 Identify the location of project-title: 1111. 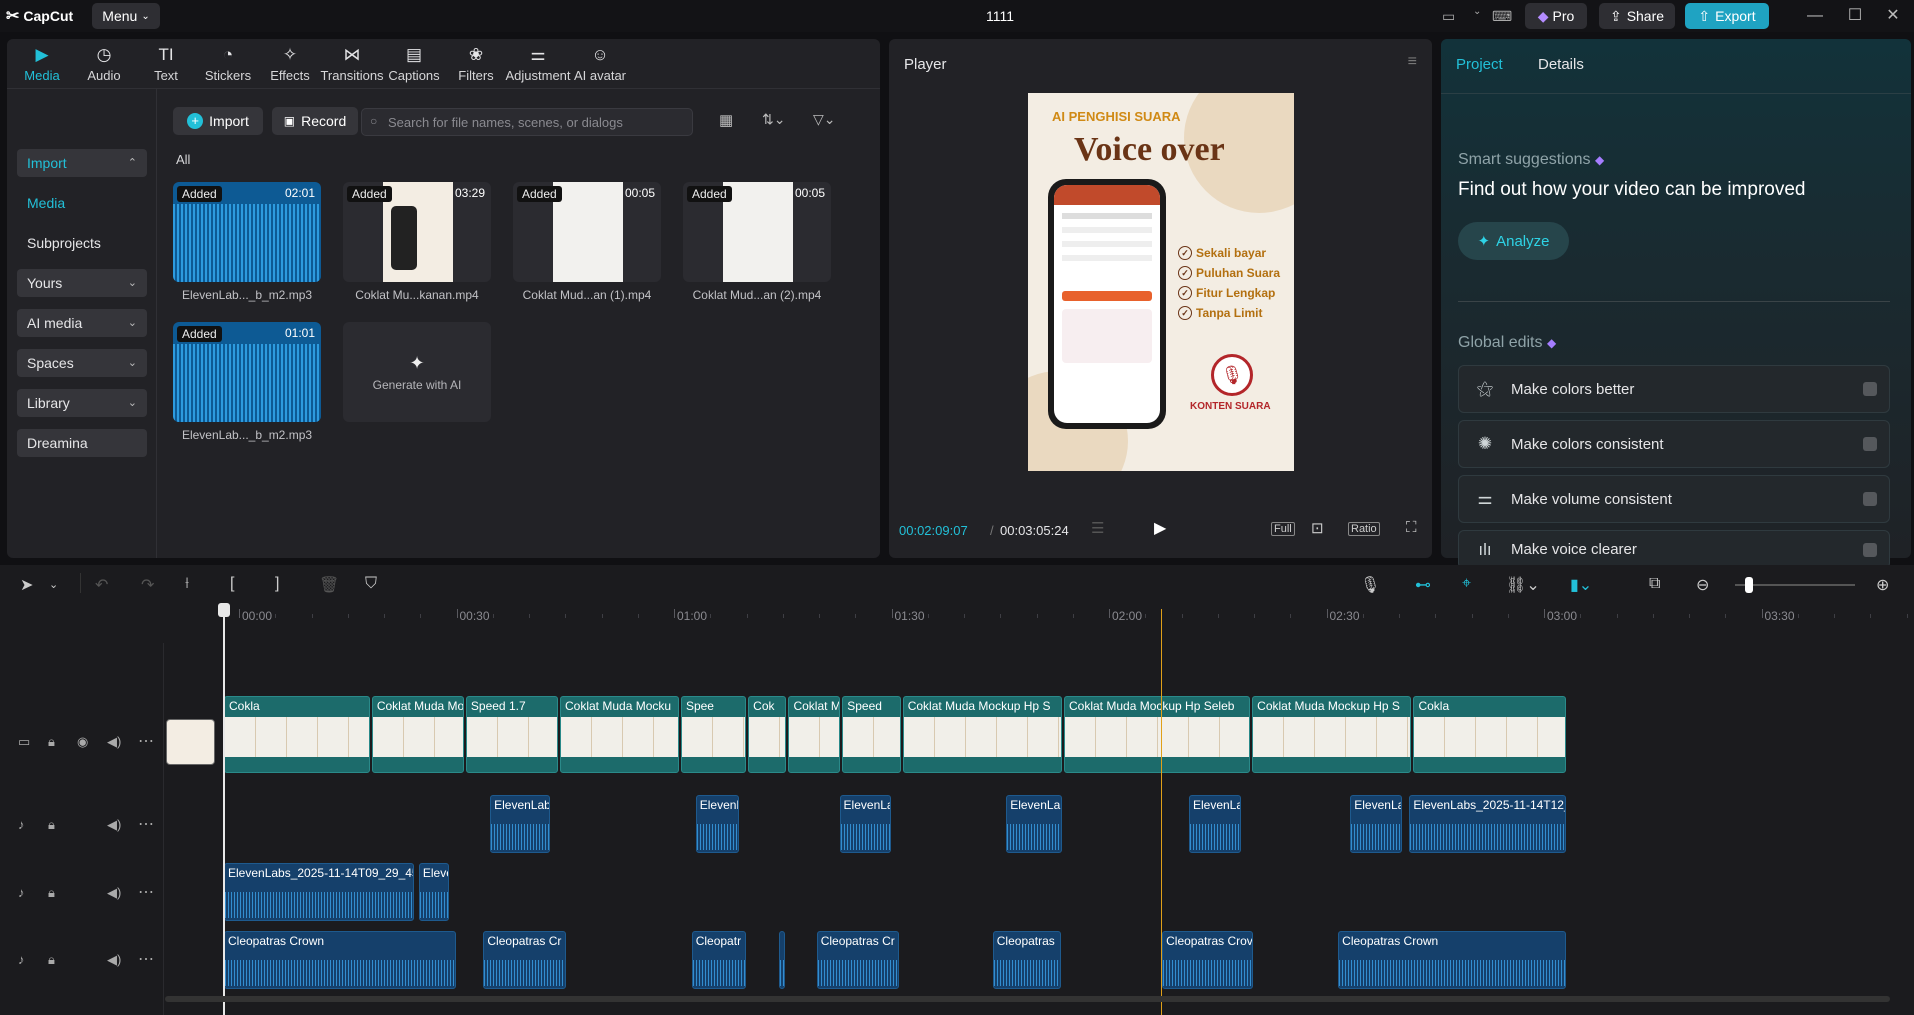
(1000, 16).